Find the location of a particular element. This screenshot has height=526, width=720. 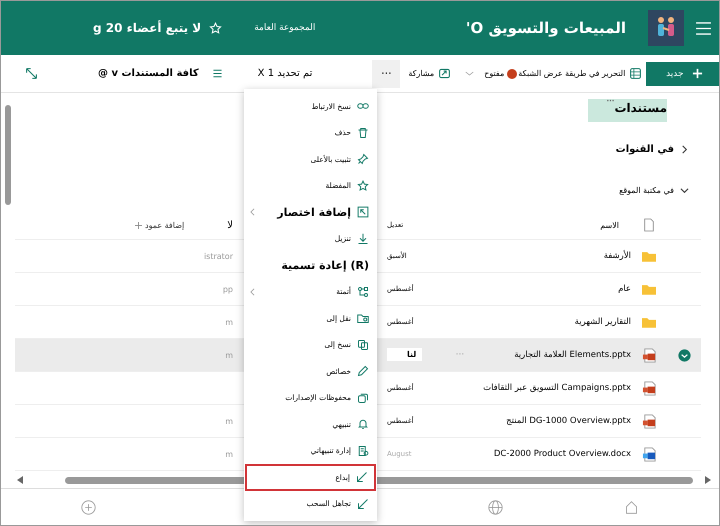

table-cell: pp is located at coordinates (227, 289).